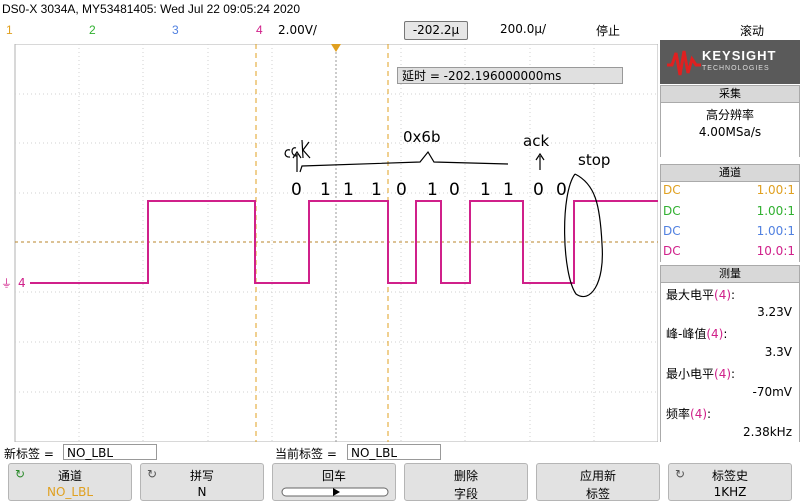  Describe the element at coordinates (436, 30) in the screenshot. I see `trigger-offset-display: -202.2µ` at that location.